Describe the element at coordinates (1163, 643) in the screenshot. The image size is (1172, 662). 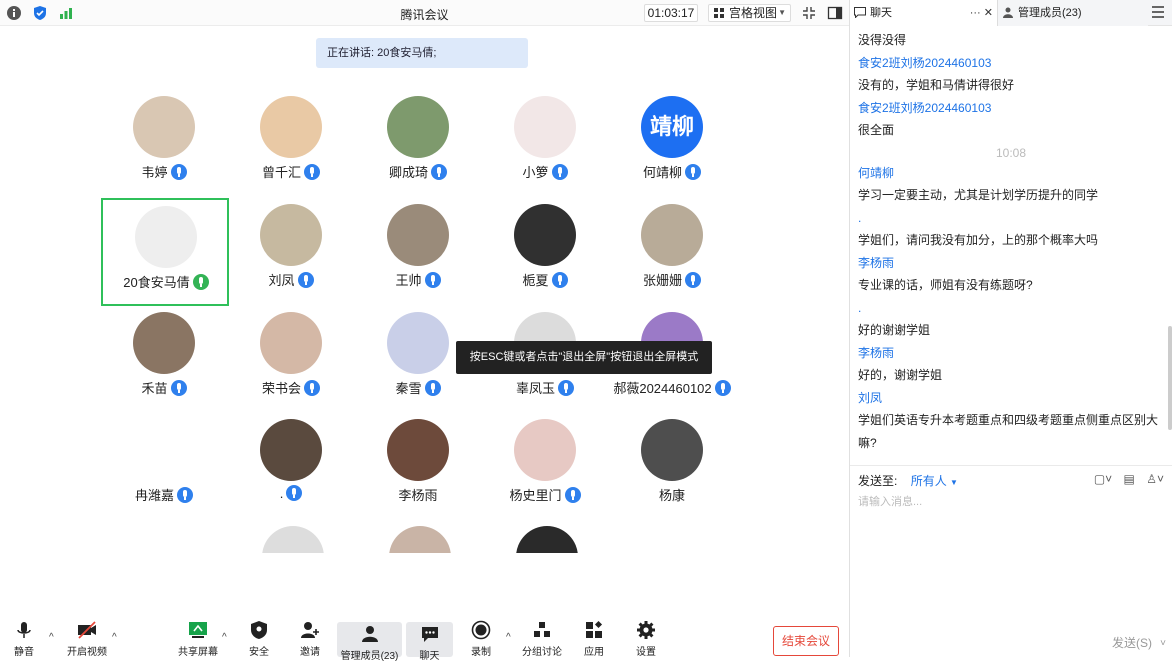
I see `send-options-icon: ˅` at that location.